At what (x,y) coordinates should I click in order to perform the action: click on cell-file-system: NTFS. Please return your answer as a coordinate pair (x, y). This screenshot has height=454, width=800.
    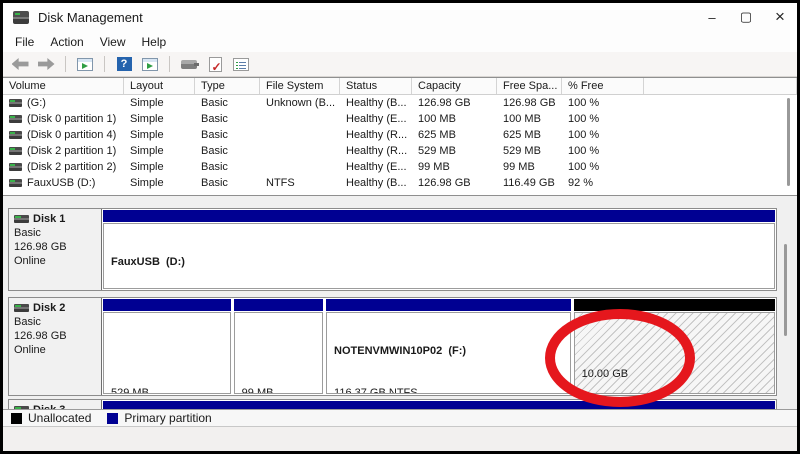
    Looking at the image, I should click on (280, 183).